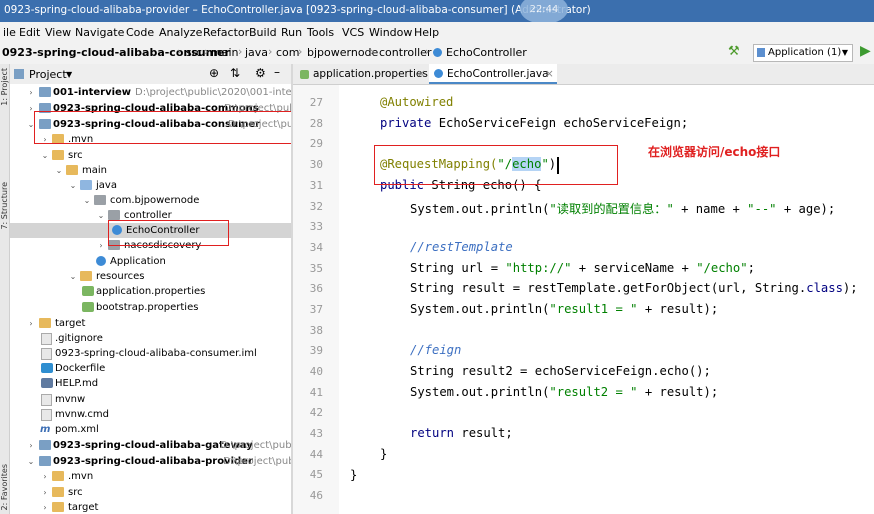  What do you see at coordinates (150, 276) in the screenshot?
I see `tree-item: ⌄ resources` at bounding box center [150, 276].